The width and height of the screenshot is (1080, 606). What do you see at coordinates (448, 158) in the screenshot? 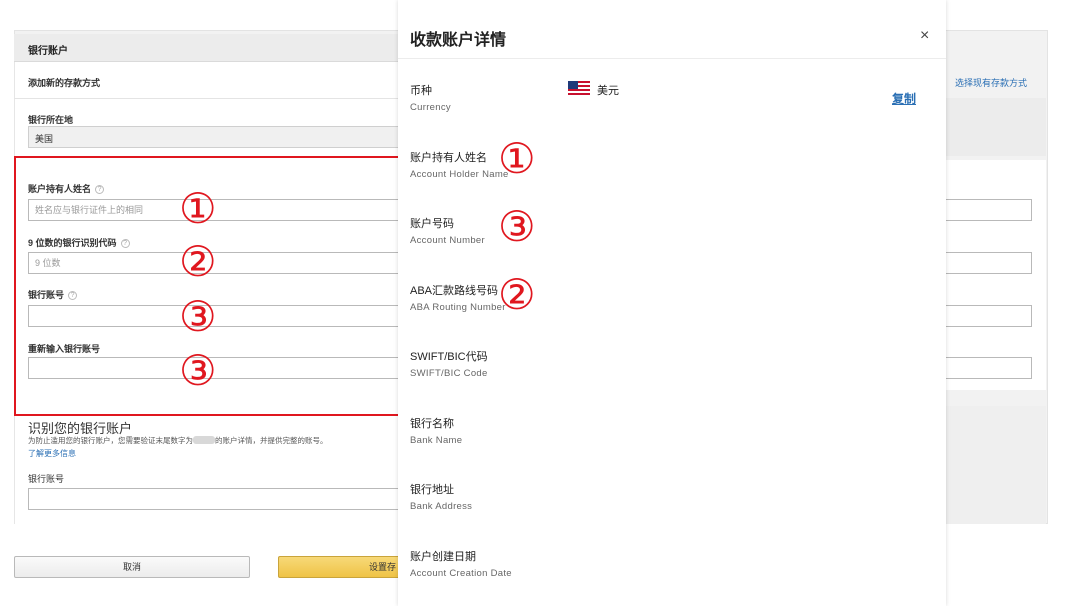
I see `holder-name-field: 账户持有人姓名` at bounding box center [448, 158].